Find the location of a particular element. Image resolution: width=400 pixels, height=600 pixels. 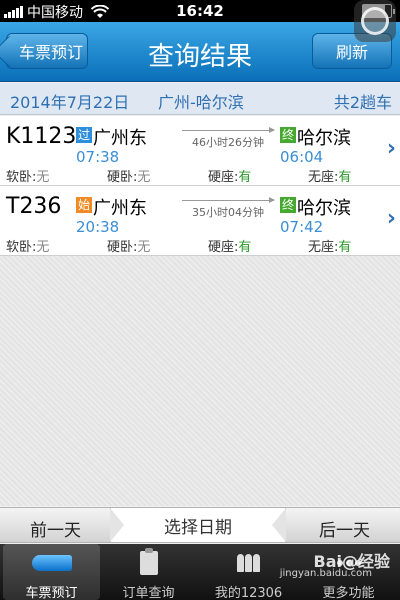

departure-time: 07:38 is located at coordinates (98, 157).